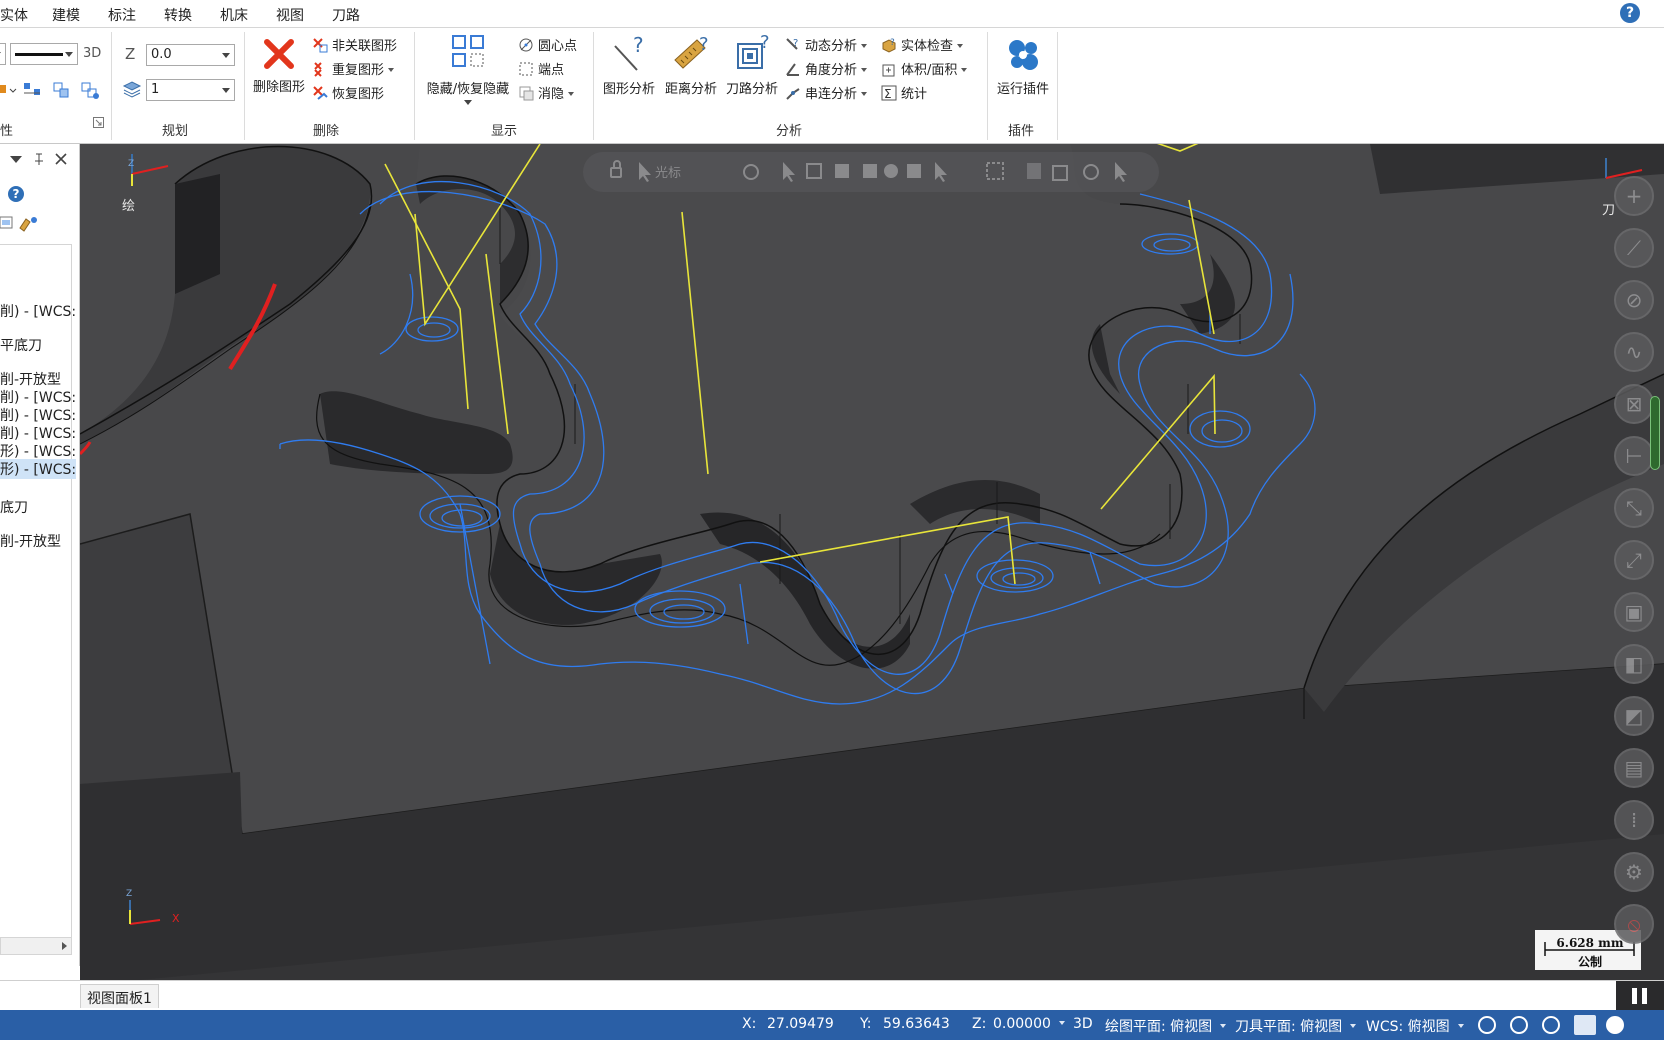 Image resolution: width=1664 pixels, height=1040 pixels. I want to click on unassociated-icon, so click(320, 45).